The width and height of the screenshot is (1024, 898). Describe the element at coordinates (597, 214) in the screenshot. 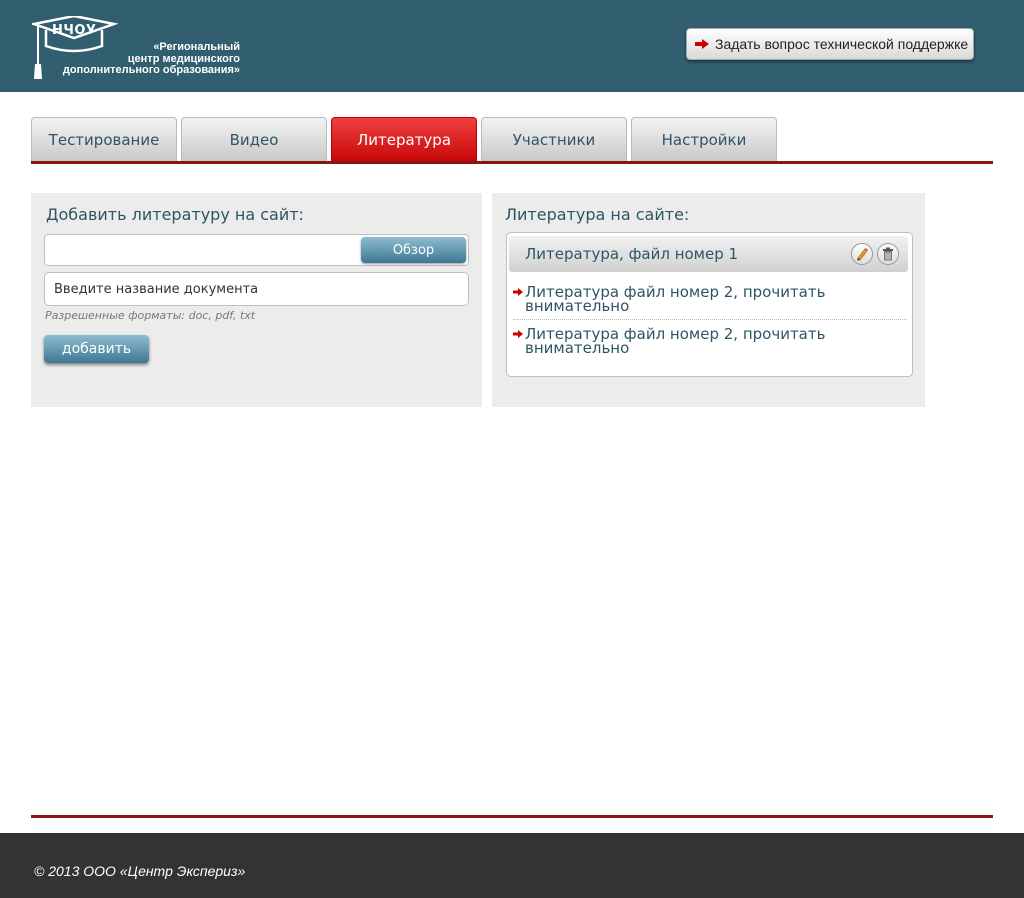

I see `literature-list-title: Литература на сайте:` at that location.